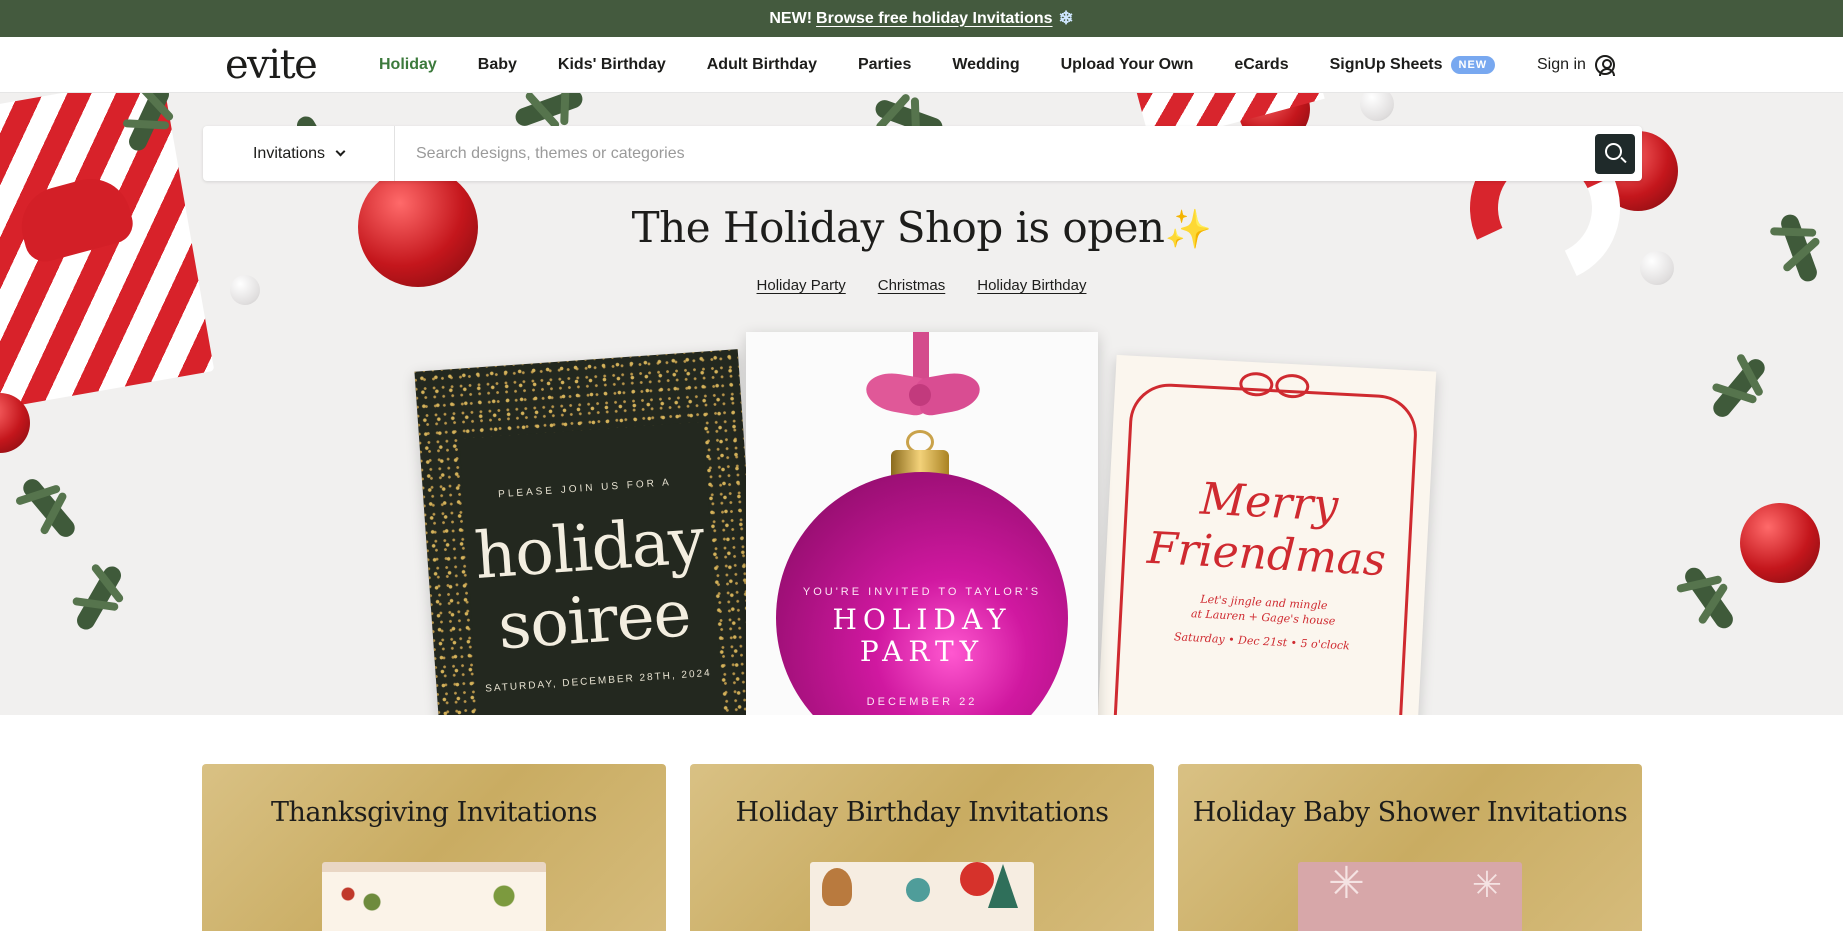 Image resolution: width=1843 pixels, height=931 pixels. I want to click on nav-item-label: Parties, so click(884, 64).